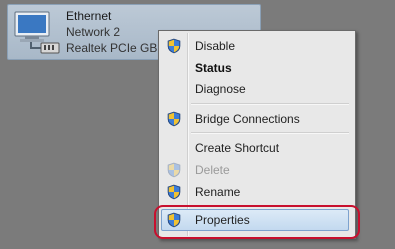  Describe the element at coordinates (257, 222) in the screenshot. I see `properties-highlight-ring` at that location.